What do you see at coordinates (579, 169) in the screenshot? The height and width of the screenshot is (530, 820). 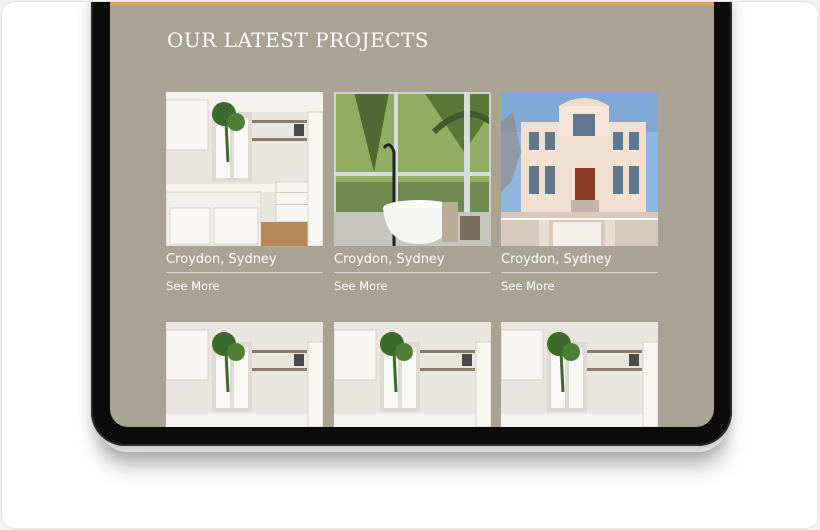 I see `house-exterior-photo` at bounding box center [579, 169].